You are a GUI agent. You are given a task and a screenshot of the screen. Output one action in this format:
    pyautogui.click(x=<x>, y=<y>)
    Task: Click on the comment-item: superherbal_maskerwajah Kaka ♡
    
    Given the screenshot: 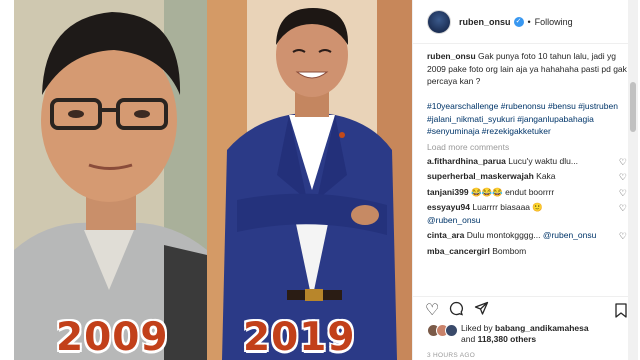 What is the action you would take?
    pyautogui.click(x=527, y=176)
    